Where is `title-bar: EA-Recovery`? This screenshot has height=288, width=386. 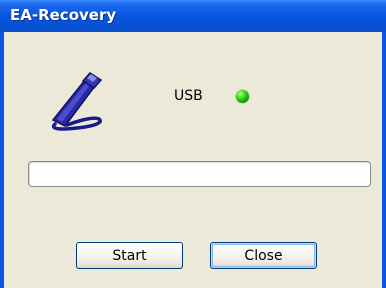
title-bar: EA-Recovery is located at coordinates (193, 16).